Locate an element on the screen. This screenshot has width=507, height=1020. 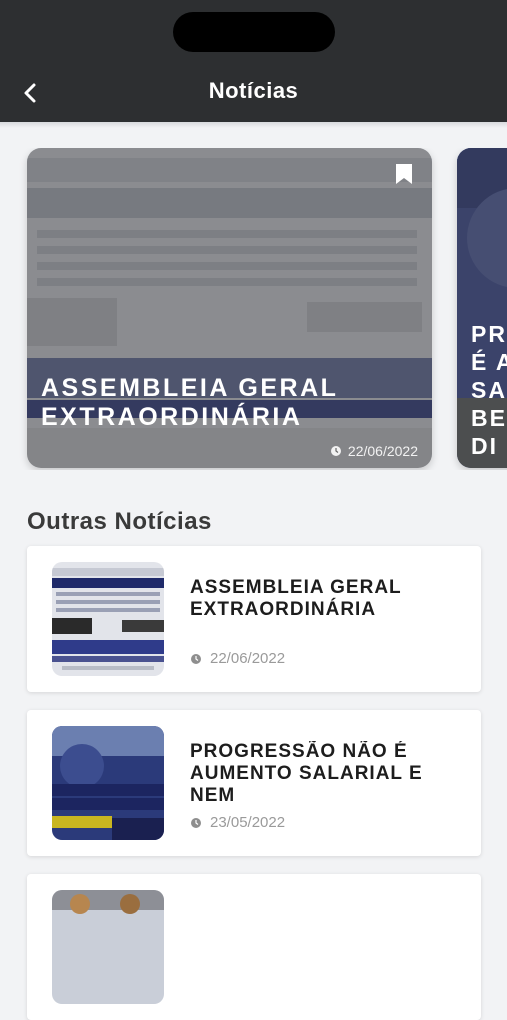
bookmark-icon is located at coordinates (404, 174).